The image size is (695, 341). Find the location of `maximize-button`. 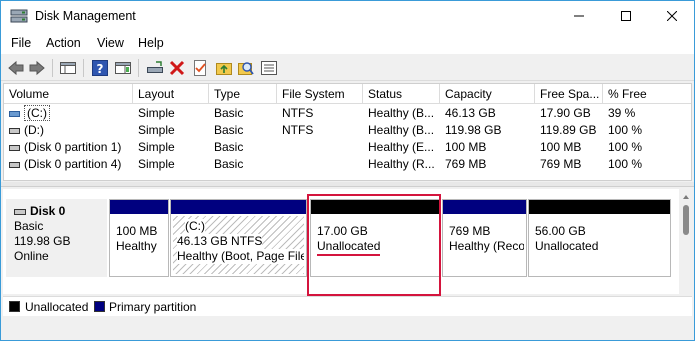

maximize-button is located at coordinates (626, 16).